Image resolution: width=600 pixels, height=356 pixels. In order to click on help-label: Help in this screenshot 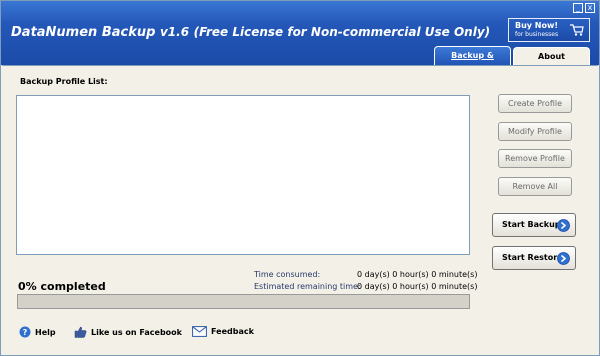, I will do `click(45, 332)`.